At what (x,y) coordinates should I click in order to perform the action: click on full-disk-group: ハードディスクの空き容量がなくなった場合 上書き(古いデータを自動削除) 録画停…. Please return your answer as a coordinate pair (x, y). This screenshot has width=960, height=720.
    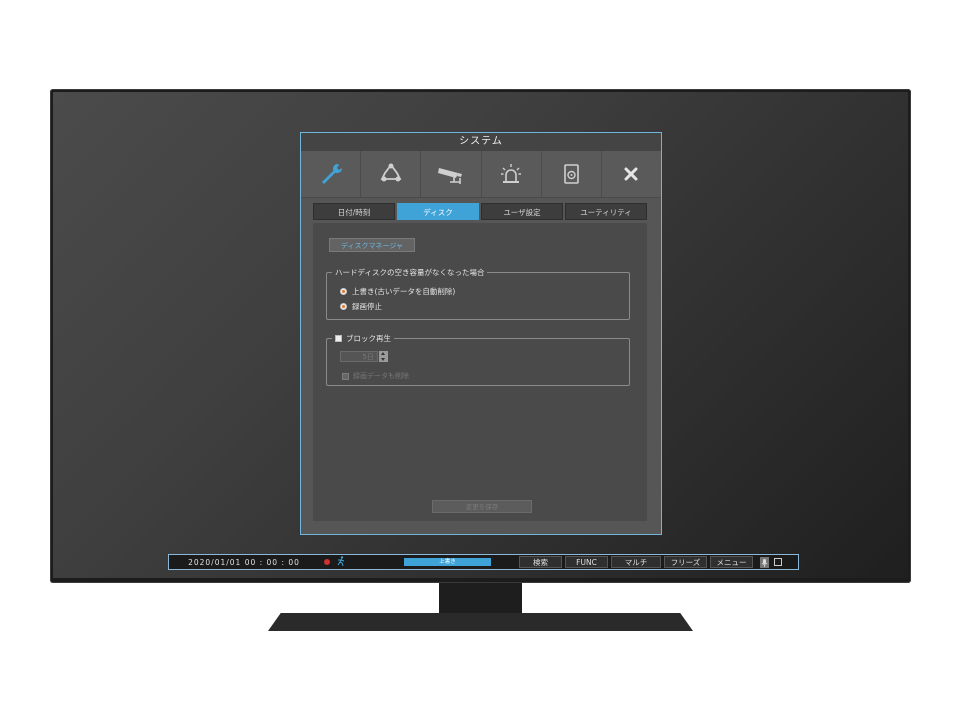
    Looking at the image, I should click on (478, 293).